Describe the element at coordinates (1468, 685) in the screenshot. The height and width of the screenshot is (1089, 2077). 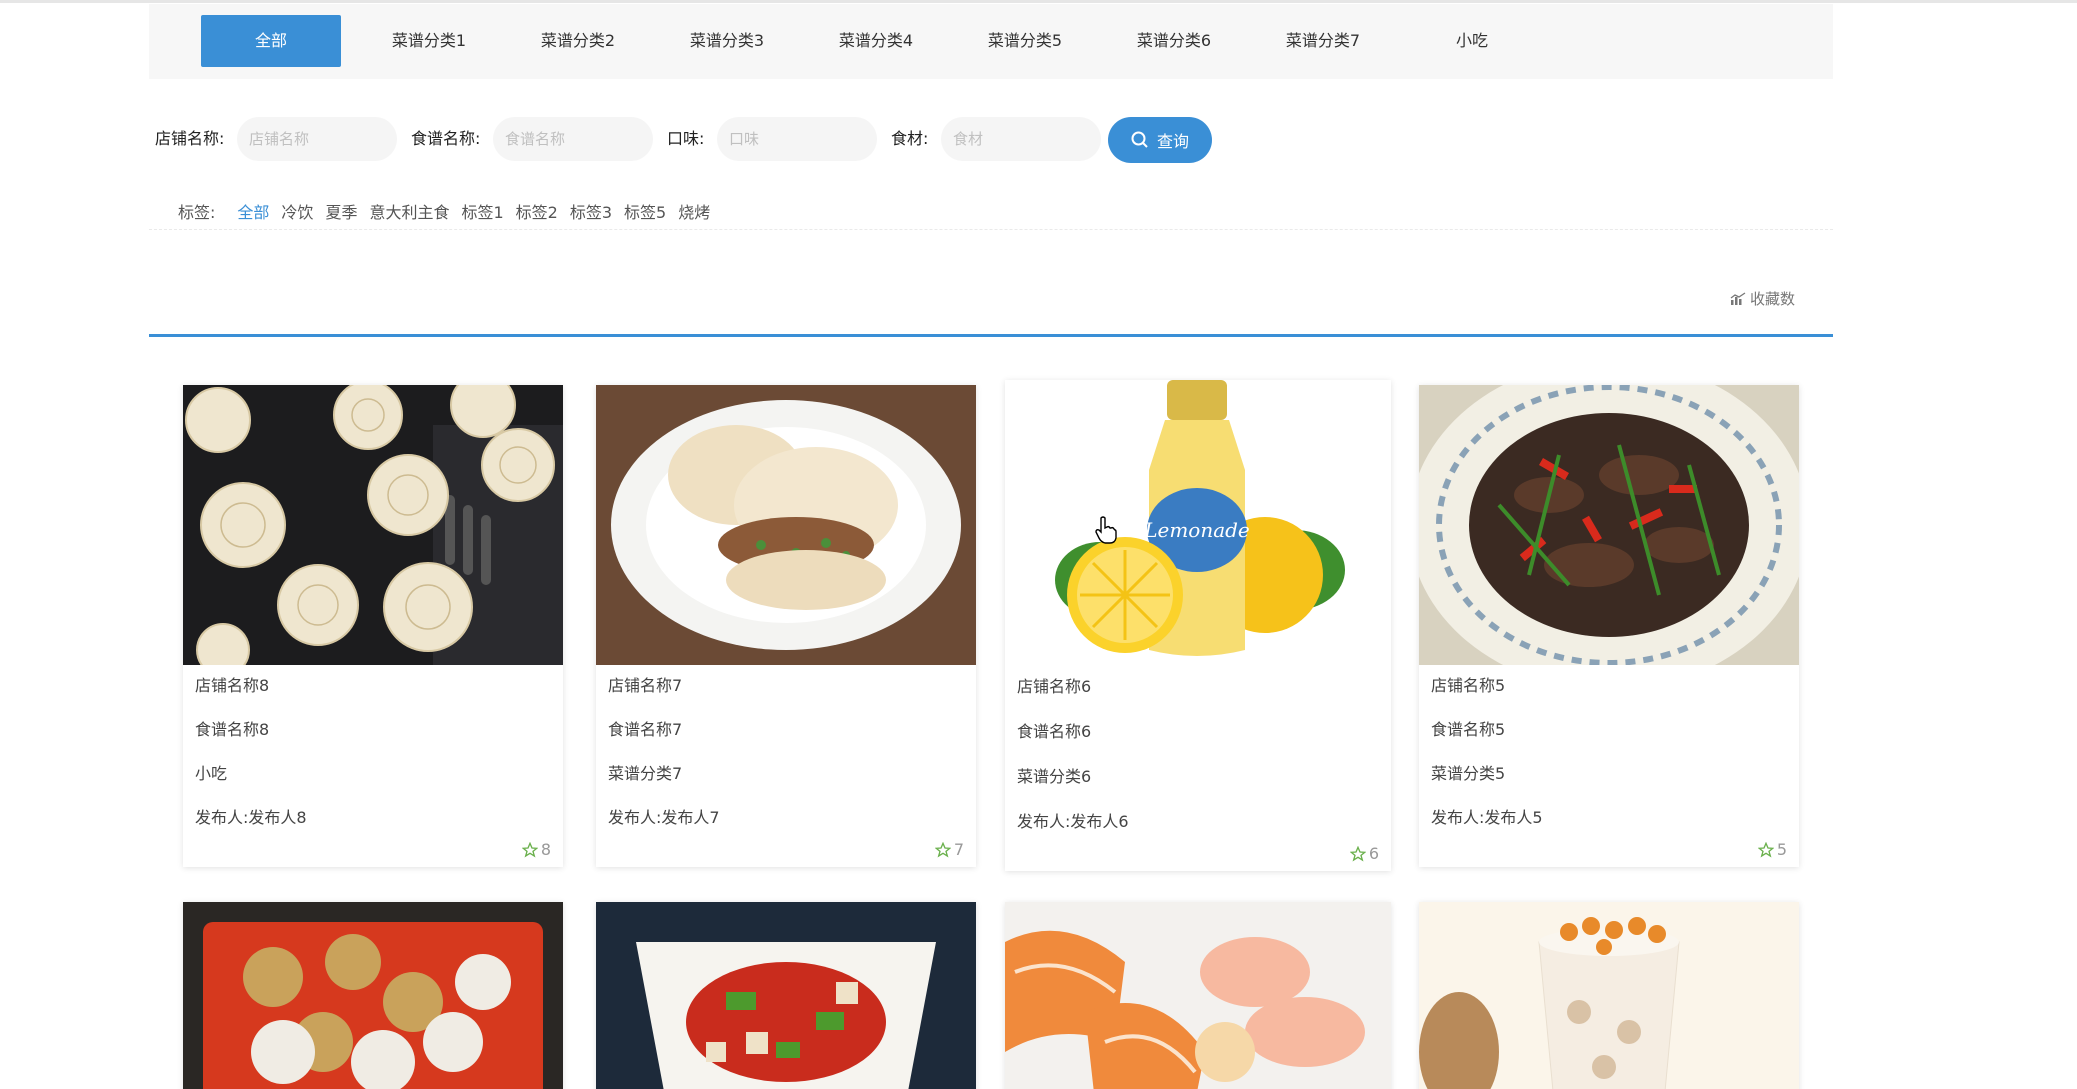
I see `shop-name: 店铺名称5` at that location.